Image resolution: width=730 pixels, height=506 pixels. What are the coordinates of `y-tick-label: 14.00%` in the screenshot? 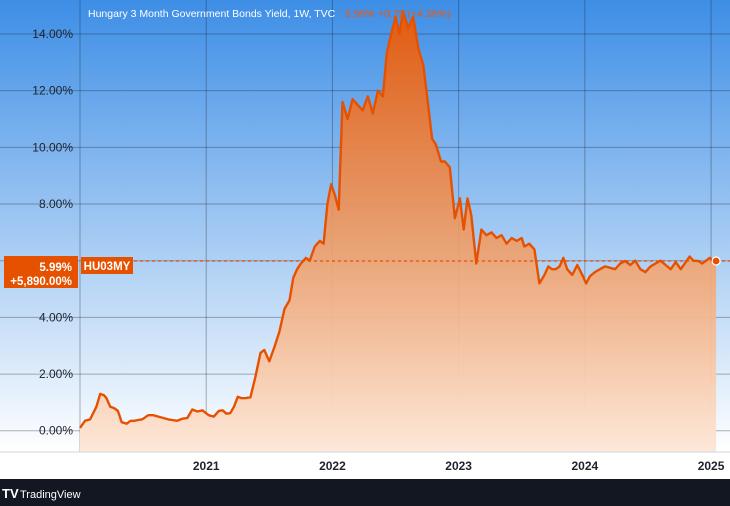 It's located at (52, 34).